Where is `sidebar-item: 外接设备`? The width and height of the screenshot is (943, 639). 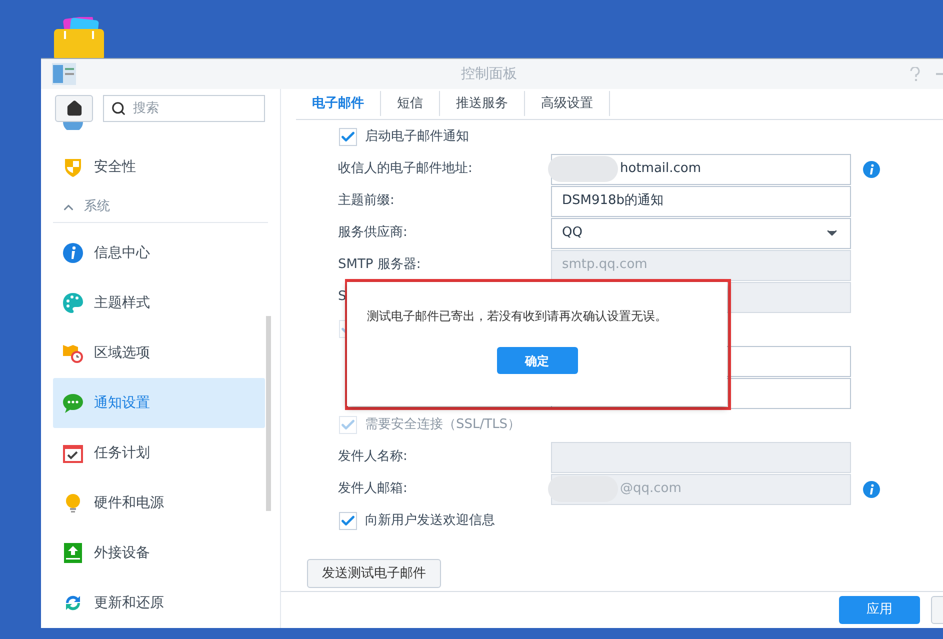 sidebar-item: 外接设备 is located at coordinates (159, 553).